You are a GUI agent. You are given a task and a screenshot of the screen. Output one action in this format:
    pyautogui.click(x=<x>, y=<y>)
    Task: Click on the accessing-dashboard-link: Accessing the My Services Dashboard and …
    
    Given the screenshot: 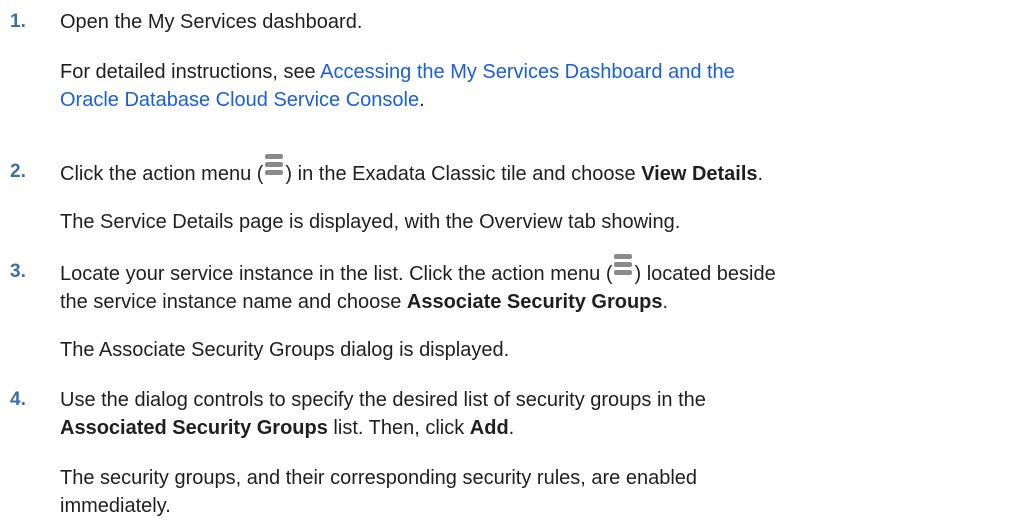 What is the action you would take?
    pyautogui.click(x=527, y=72)
    